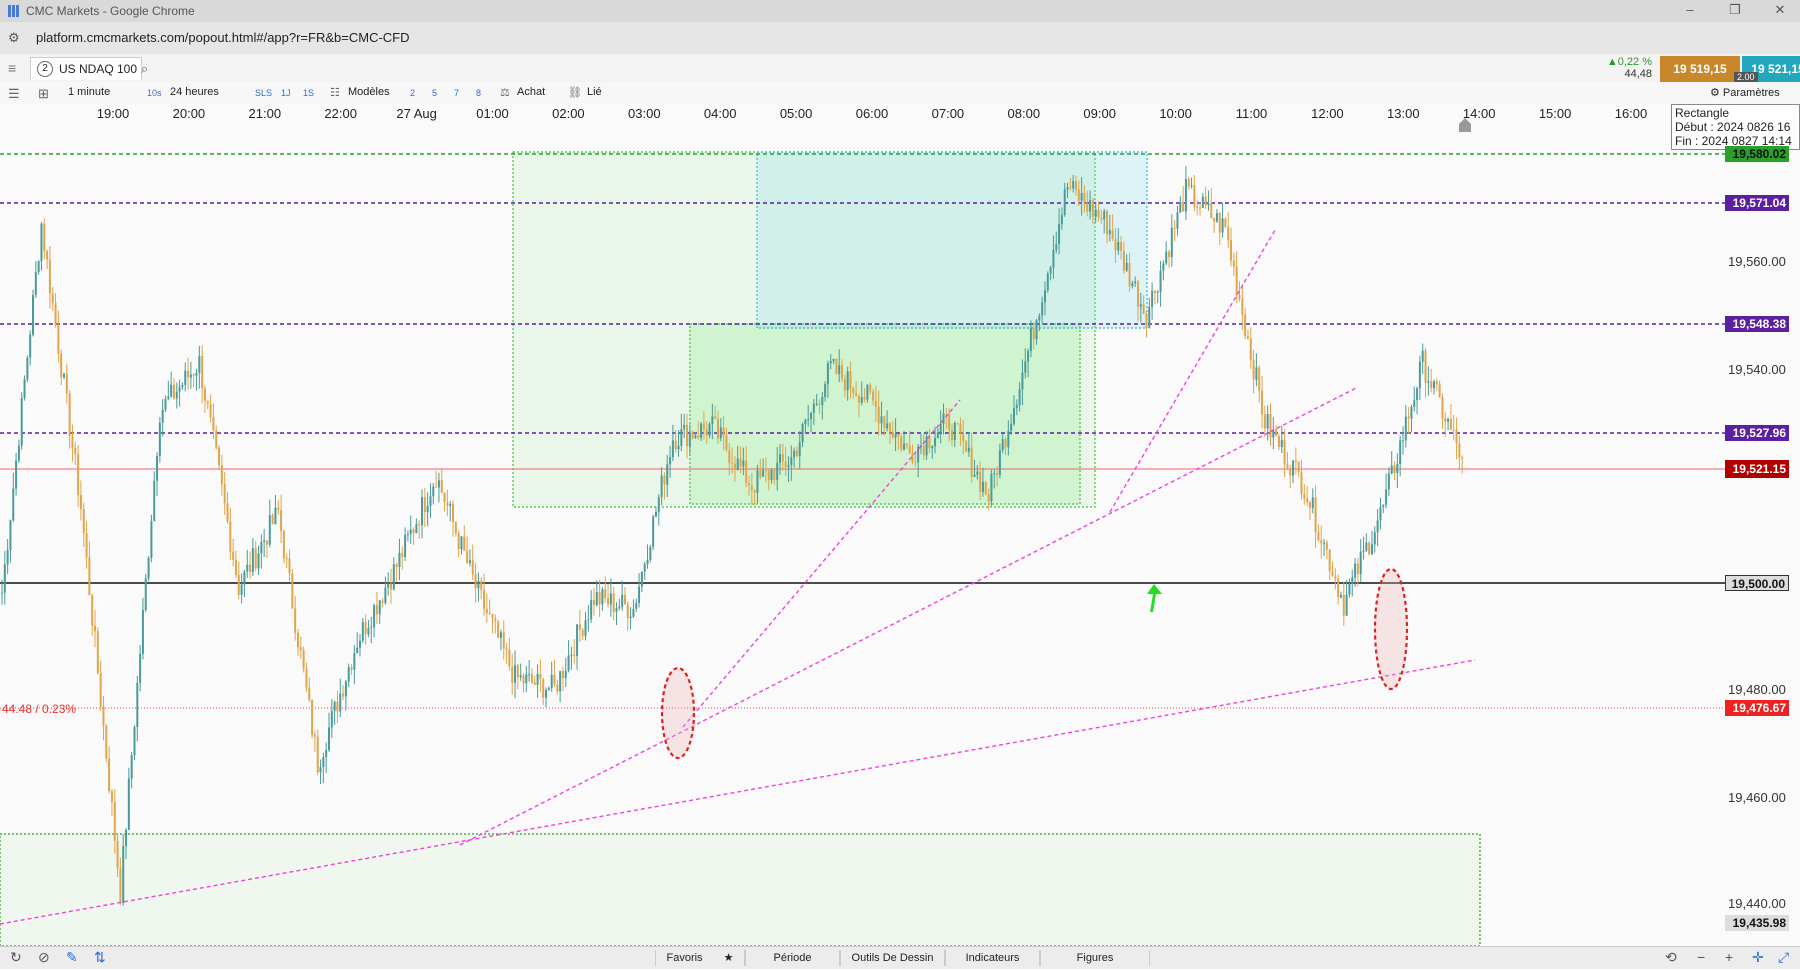 This screenshot has width=1800, height=969. Describe the element at coordinates (72, 957) in the screenshot. I see `pencil-icon: ✎` at that location.